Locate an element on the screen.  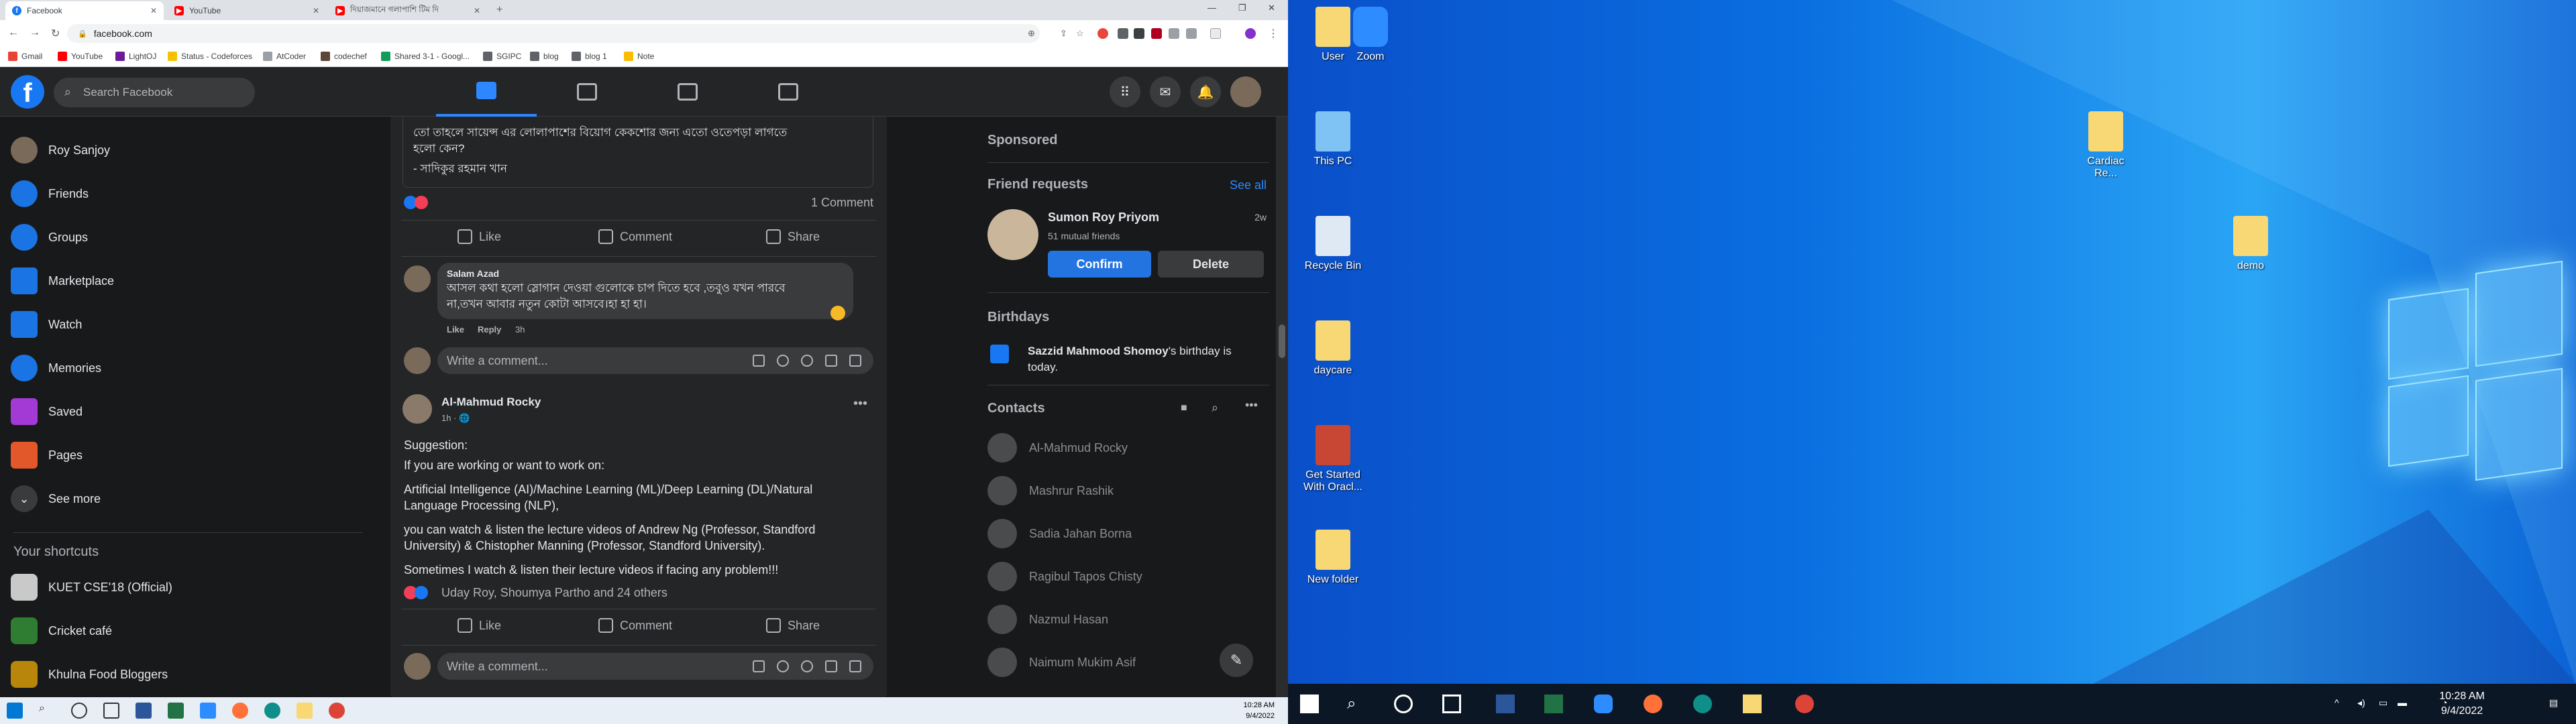
emoji-icon is located at coordinates (783, 361).